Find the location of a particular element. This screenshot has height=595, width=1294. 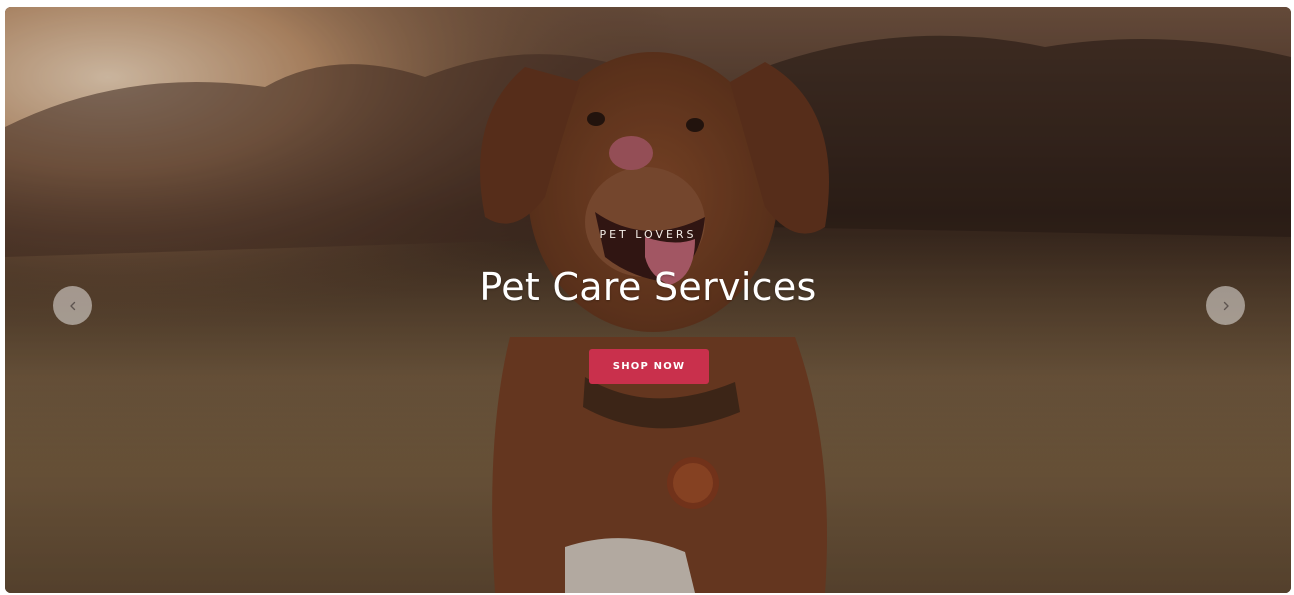

shop-now-button: SHOP NOW is located at coordinates (649, 366).